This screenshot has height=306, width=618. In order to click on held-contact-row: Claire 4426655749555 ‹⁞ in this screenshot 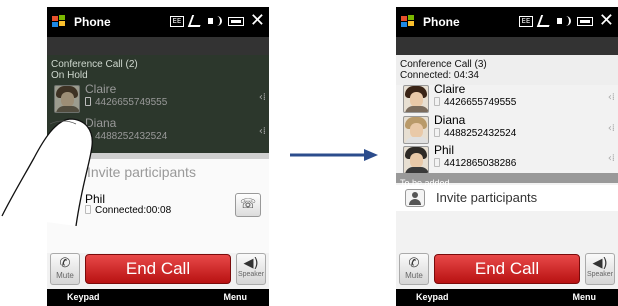, I will do `click(158, 99)`.